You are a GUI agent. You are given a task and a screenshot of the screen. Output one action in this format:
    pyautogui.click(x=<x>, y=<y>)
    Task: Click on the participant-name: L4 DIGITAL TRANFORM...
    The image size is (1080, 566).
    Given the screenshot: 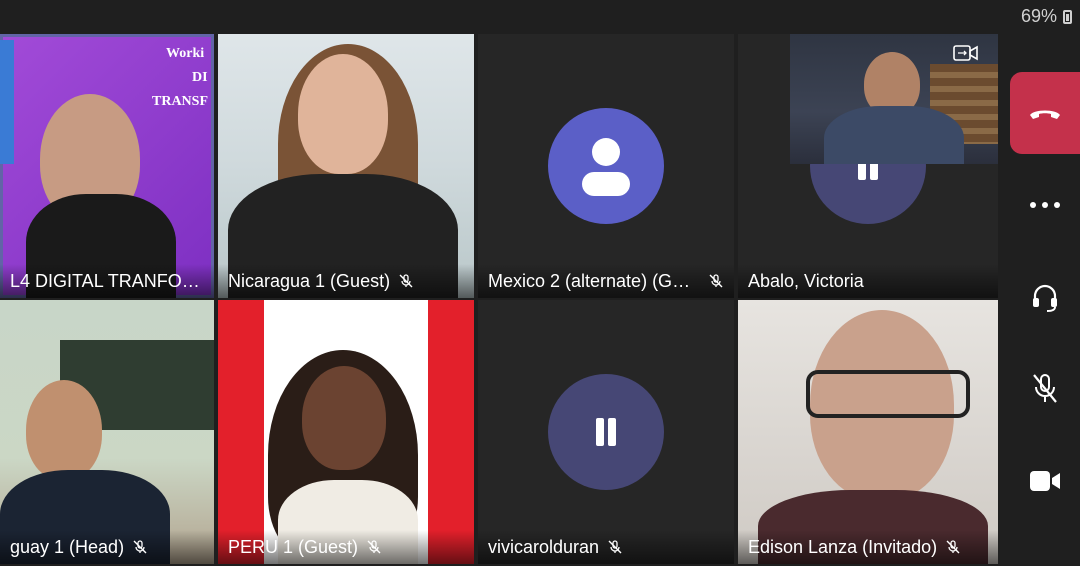 What is the action you would take?
    pyautogui.click(x=107, y=280)
    